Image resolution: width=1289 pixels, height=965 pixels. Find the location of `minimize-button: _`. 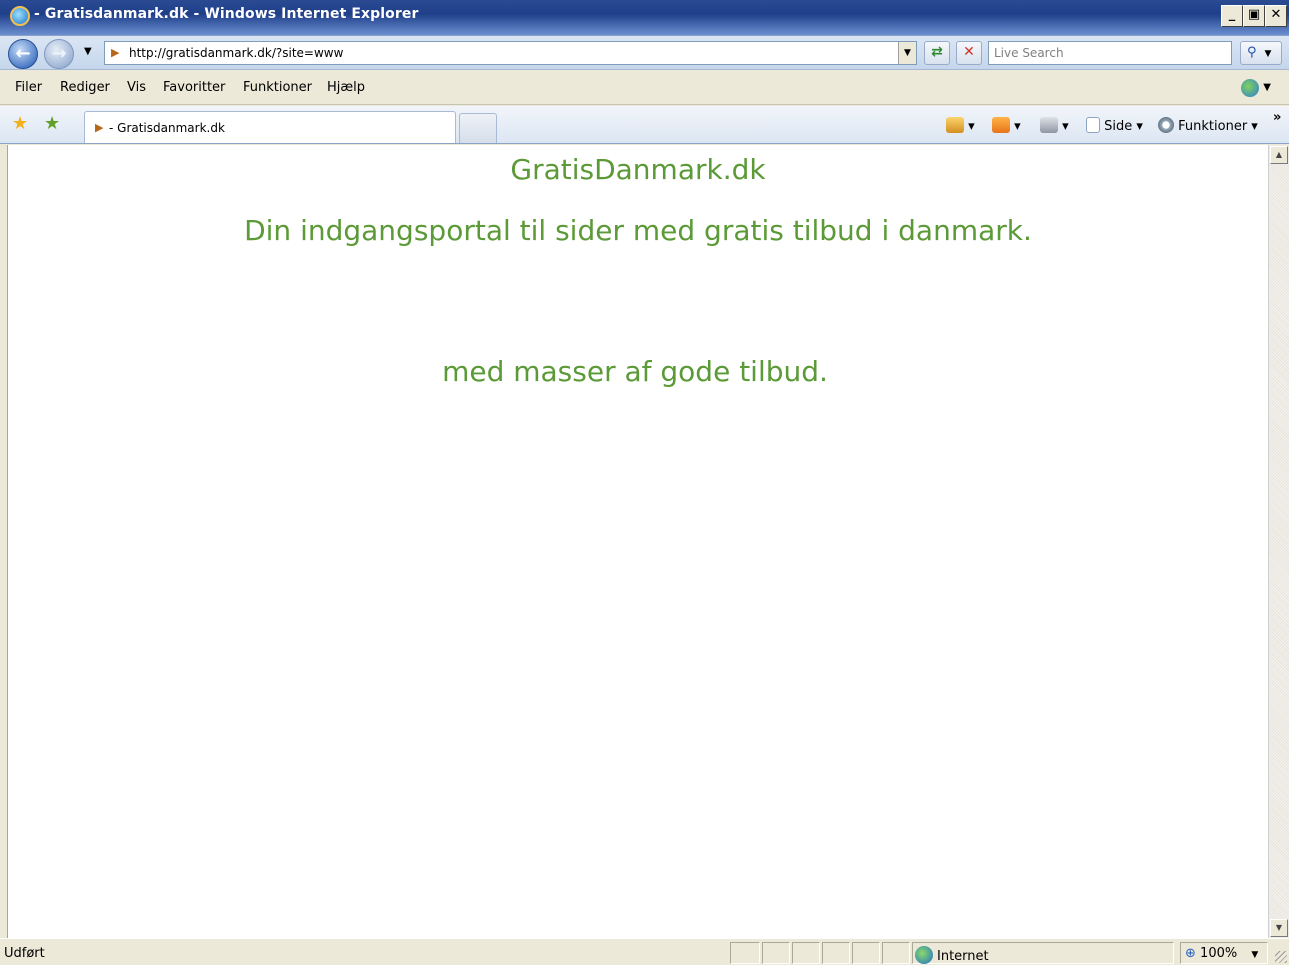

minimize-button: _ is located at coordinates (1232, 16).